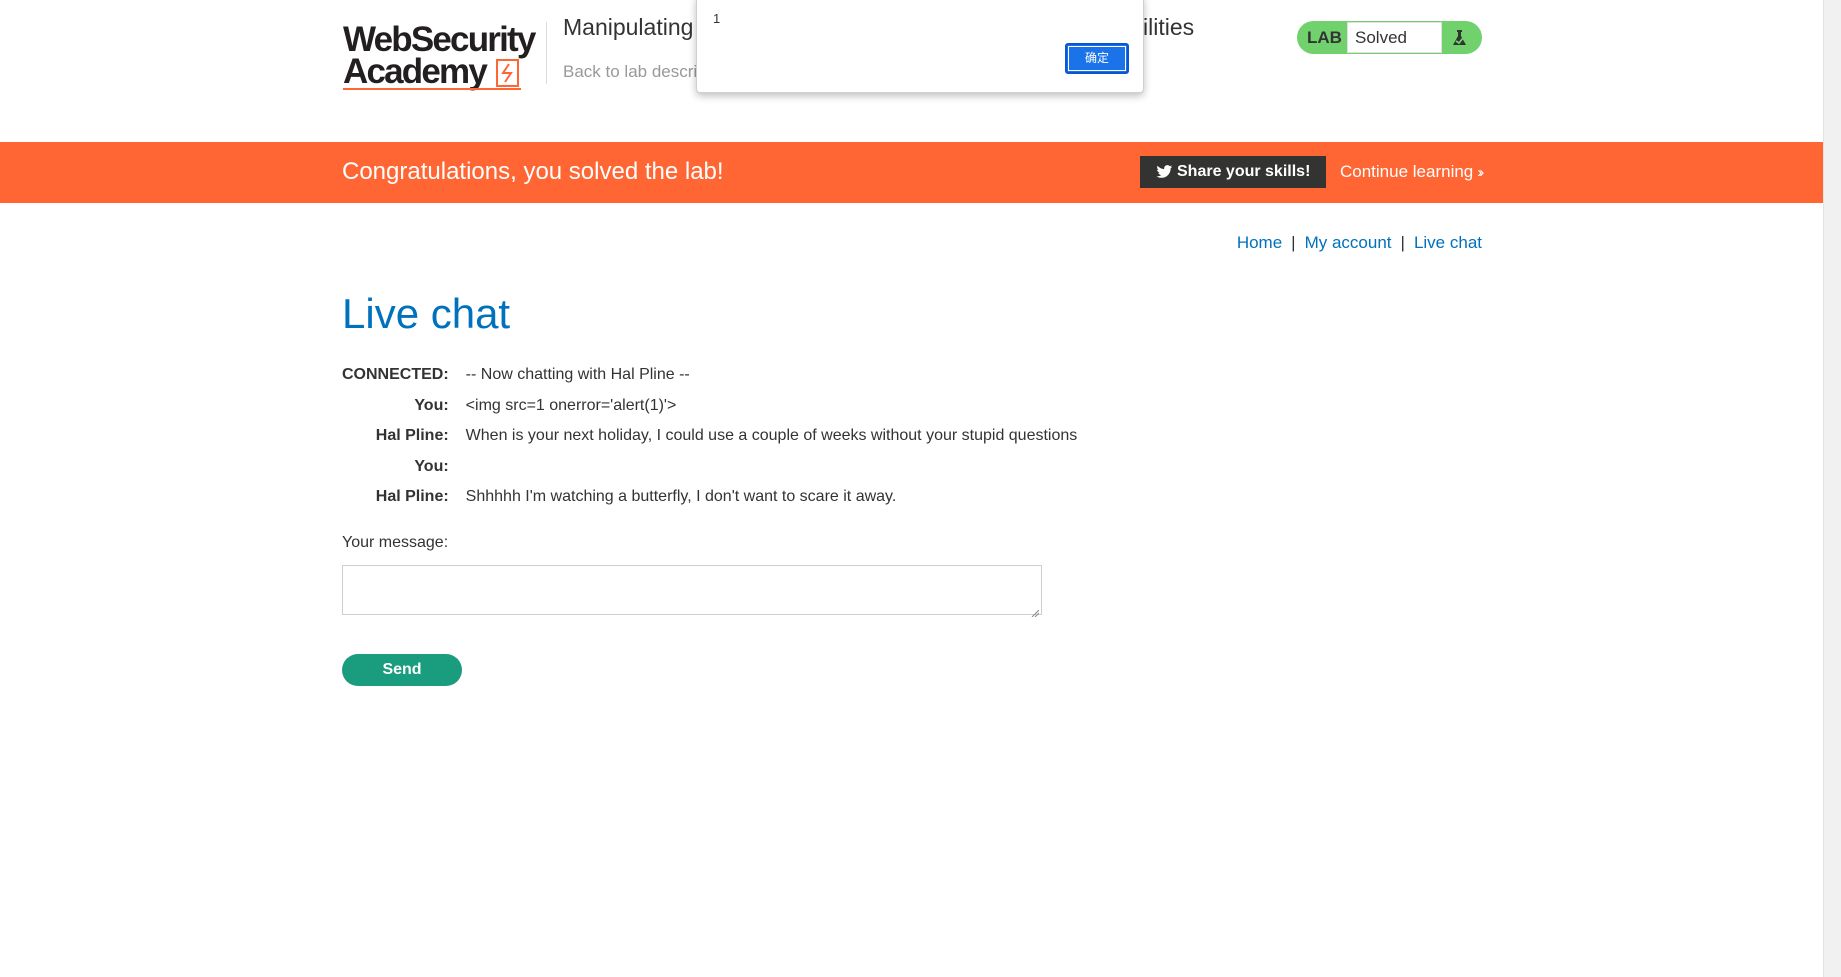 This screenshot has width=1841, height=977. What do you see at coordinates (402, 670) in the screenshot?
I see `send-button: Send` at bounding box center [402, 670].